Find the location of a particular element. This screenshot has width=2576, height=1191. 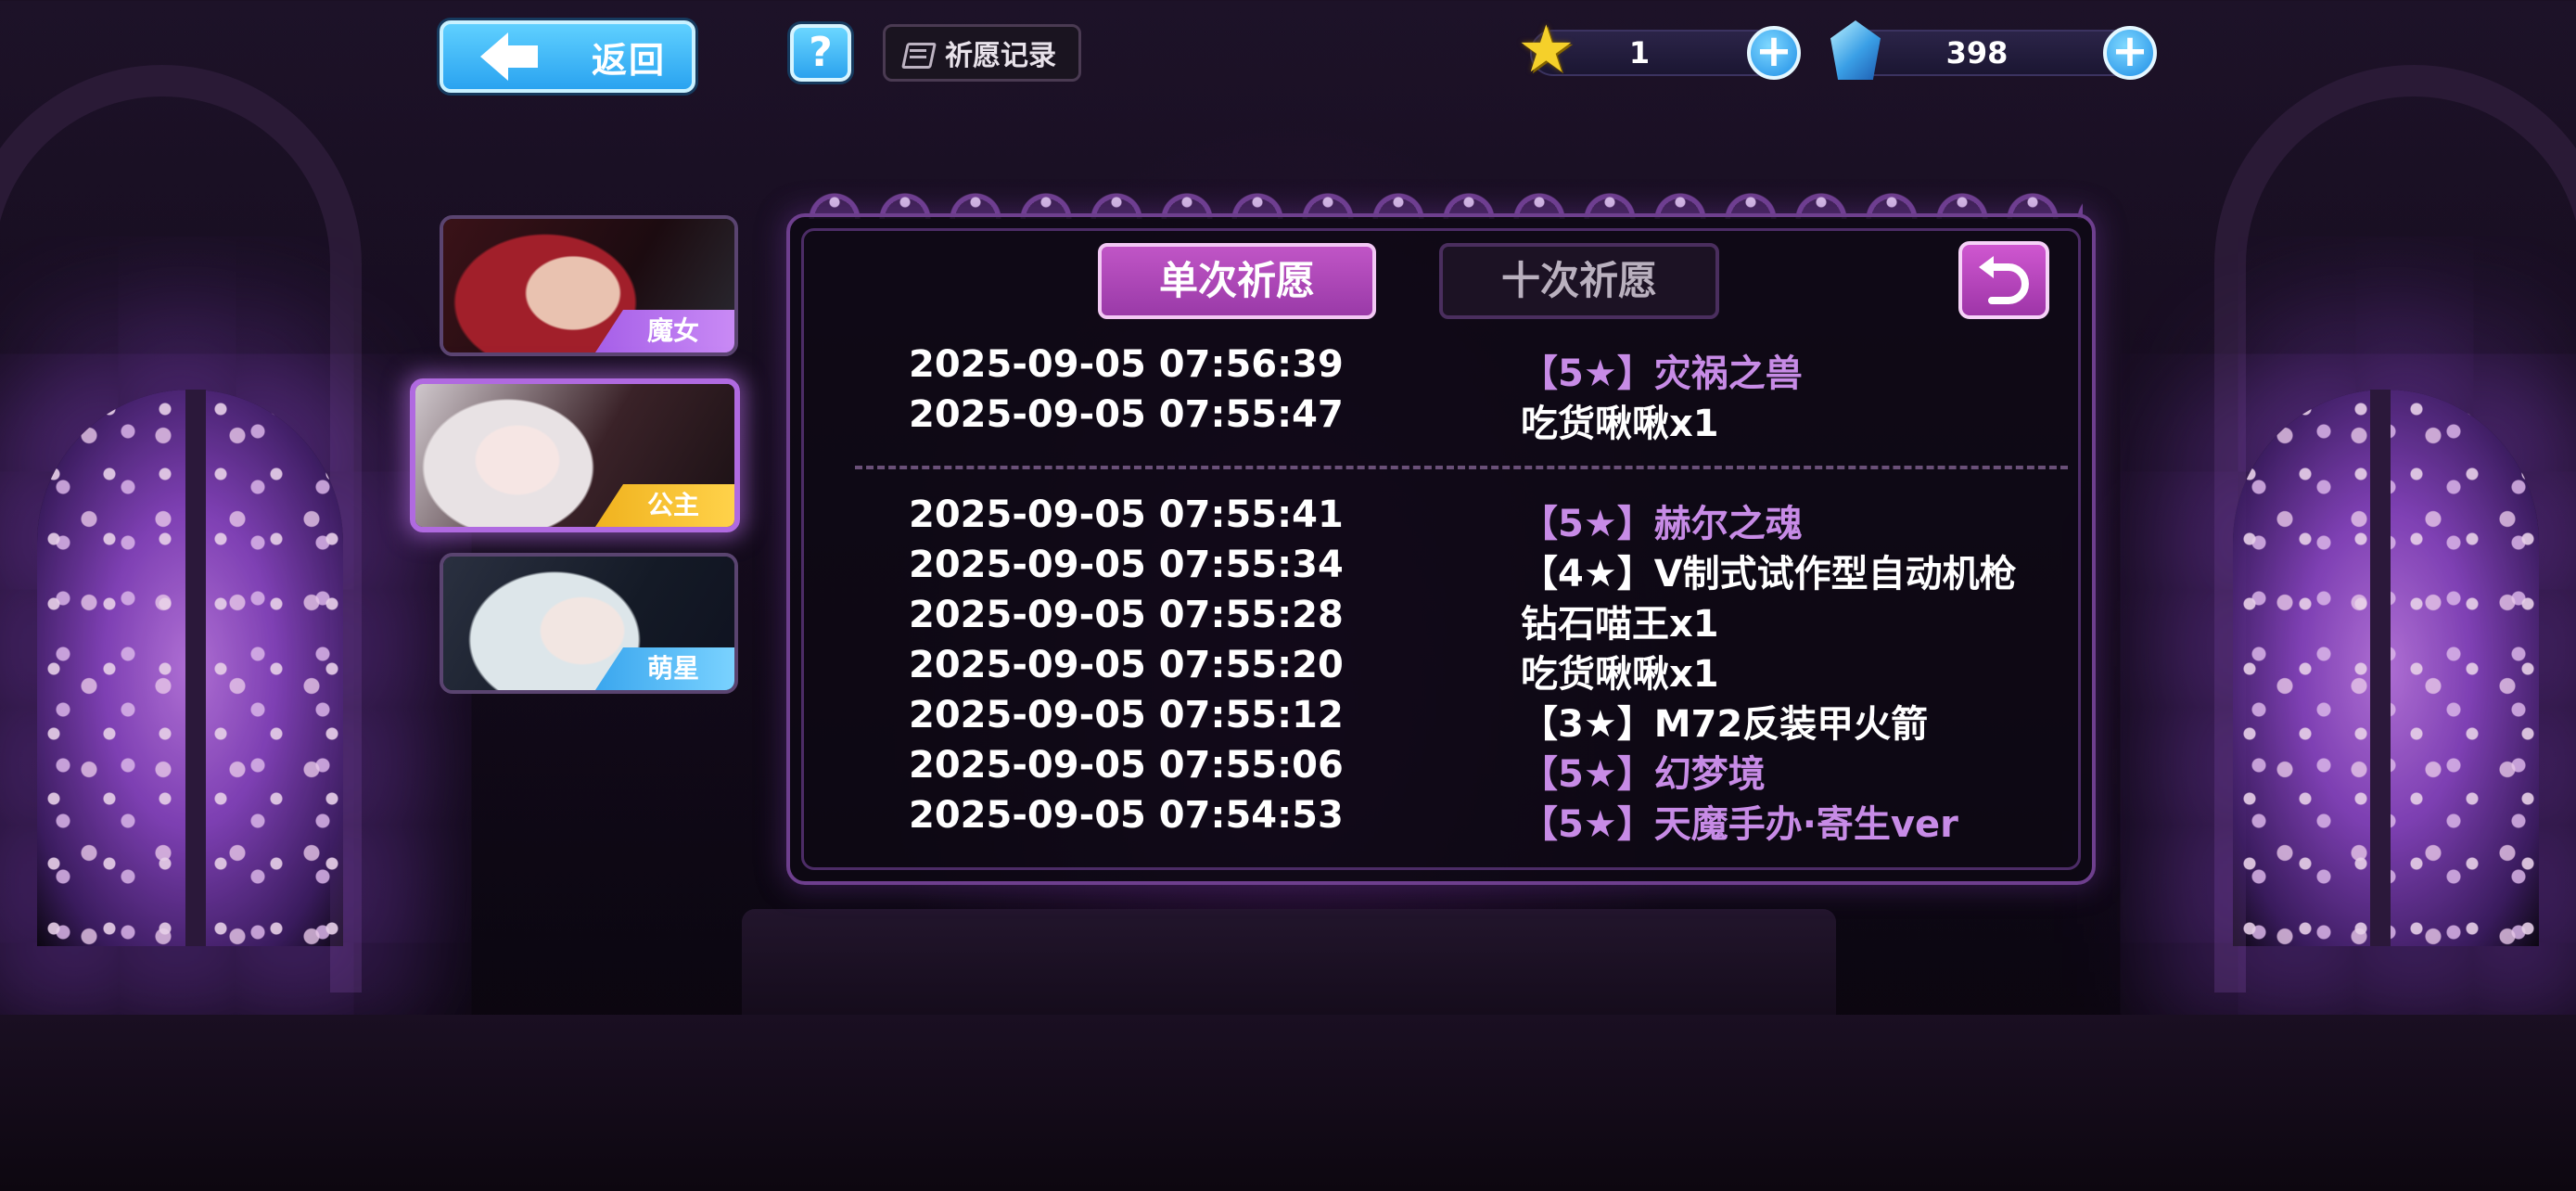

undo-arrow-icon is located at coordinates (2004, 280).